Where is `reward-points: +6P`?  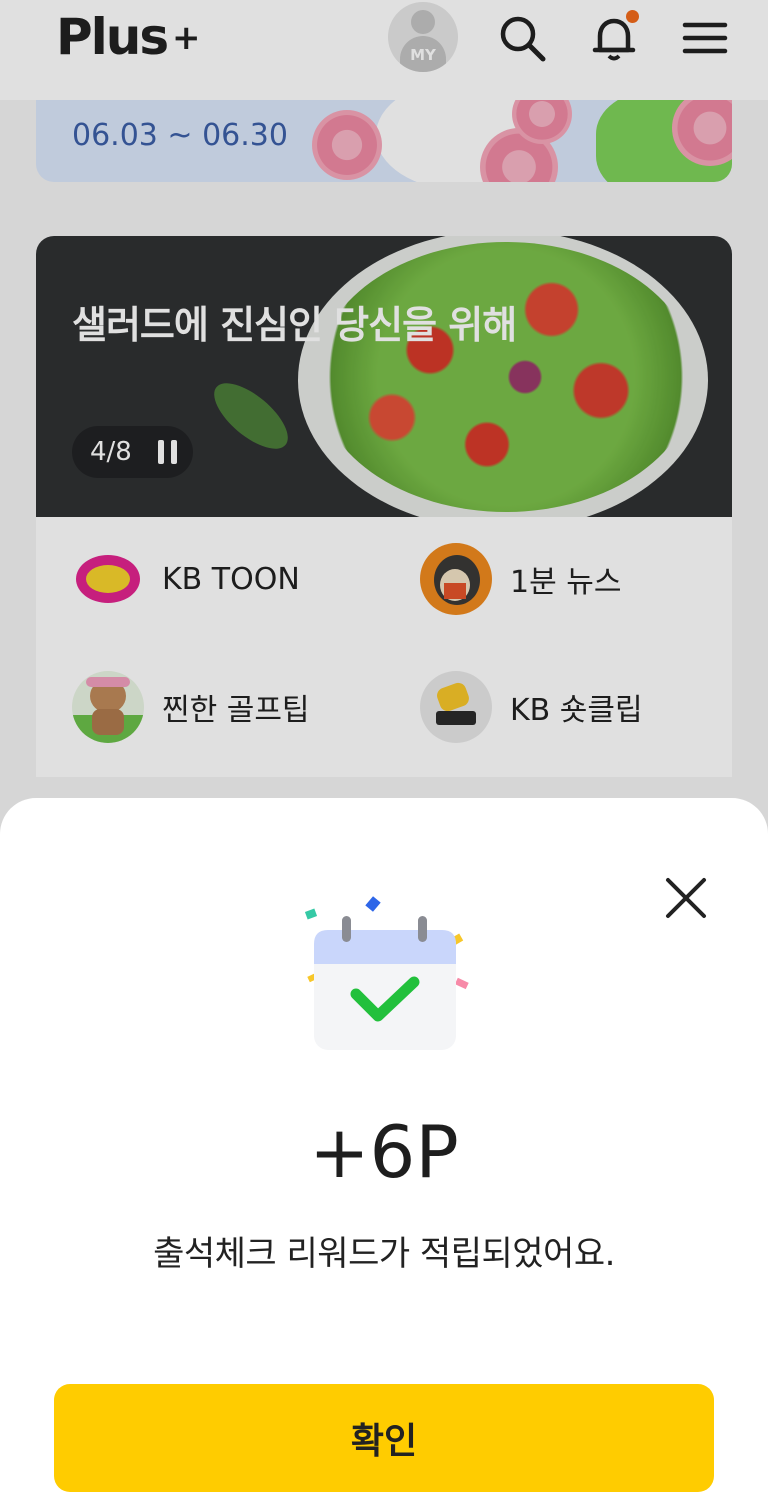
reward-points: +6P is located at coordinates (384, 1152).